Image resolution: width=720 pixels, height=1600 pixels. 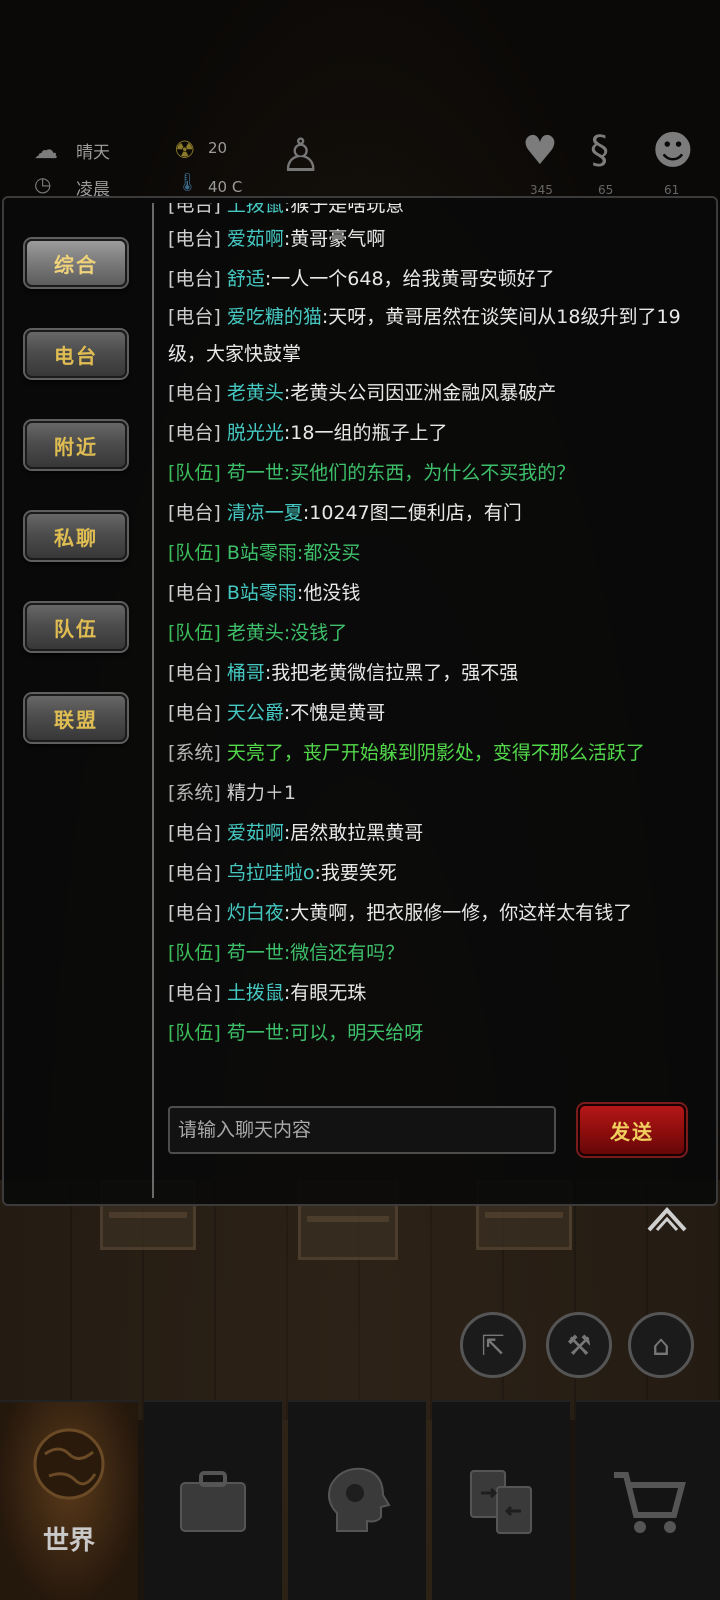 What do you see at coordinates (218, 148) in the screenshot?
I see `radiation-value: 20` at bounding box center [218, 148].